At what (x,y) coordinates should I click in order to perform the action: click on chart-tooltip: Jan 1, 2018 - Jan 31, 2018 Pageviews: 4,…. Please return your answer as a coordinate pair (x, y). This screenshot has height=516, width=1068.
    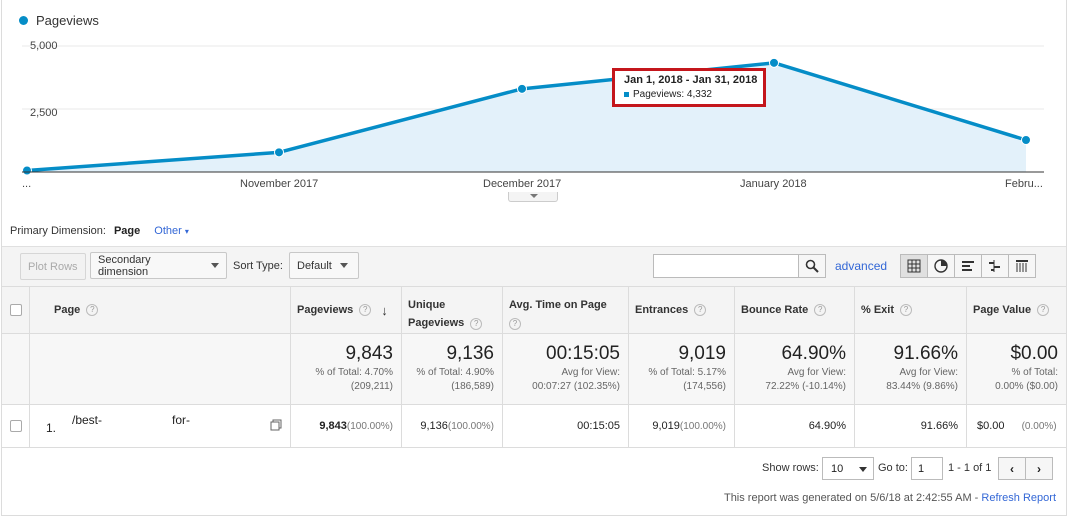
    Looking at the image, I should click on (689, 87).